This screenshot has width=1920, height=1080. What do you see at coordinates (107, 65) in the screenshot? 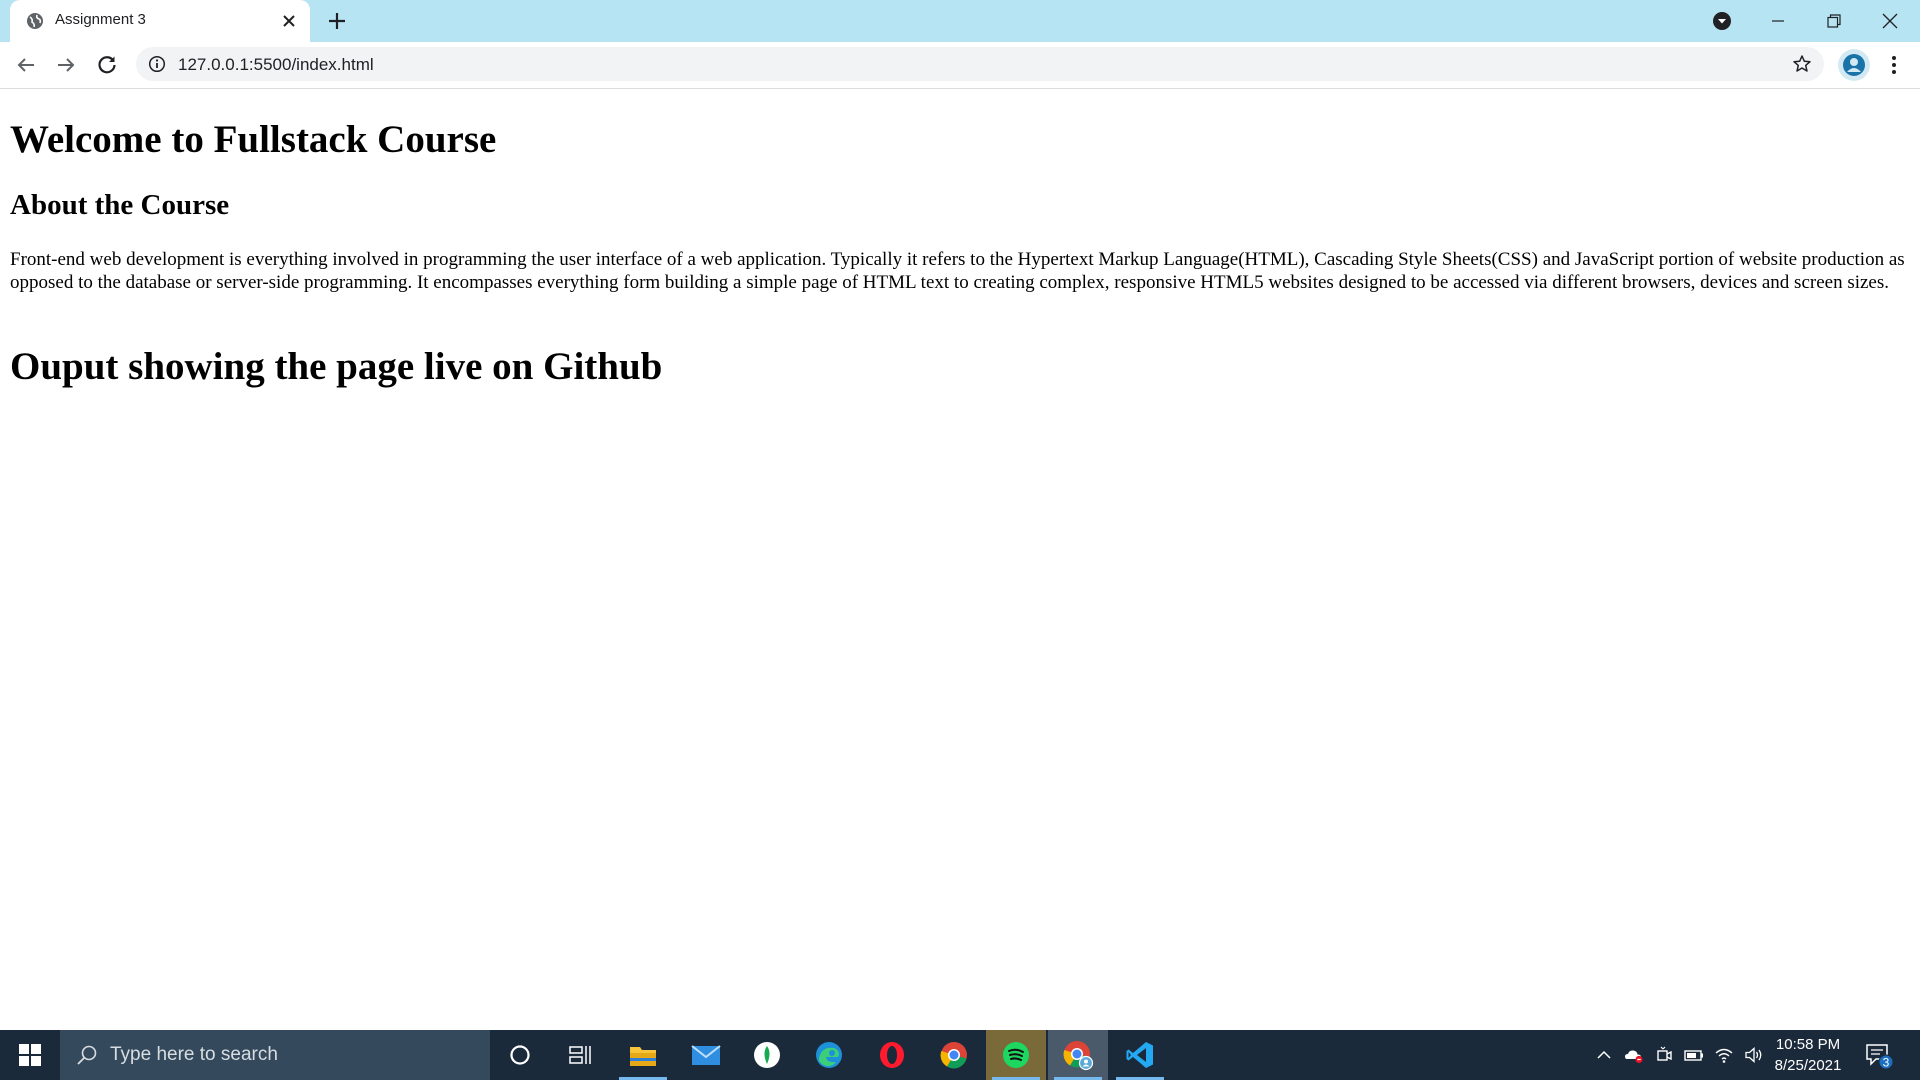
I see `reload-icon` at bounding box center [107, 65].